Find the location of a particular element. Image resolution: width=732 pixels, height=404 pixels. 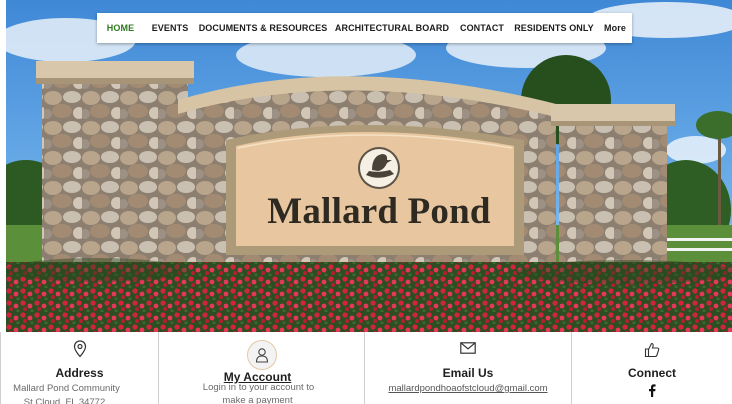

duck-emblem-icon is located at coordinates (379, 168).